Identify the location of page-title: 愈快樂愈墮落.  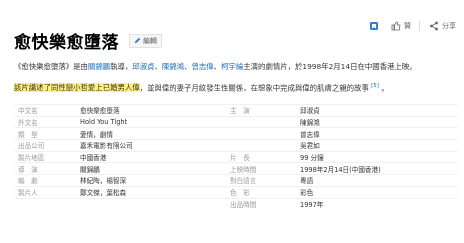
(66, 43).